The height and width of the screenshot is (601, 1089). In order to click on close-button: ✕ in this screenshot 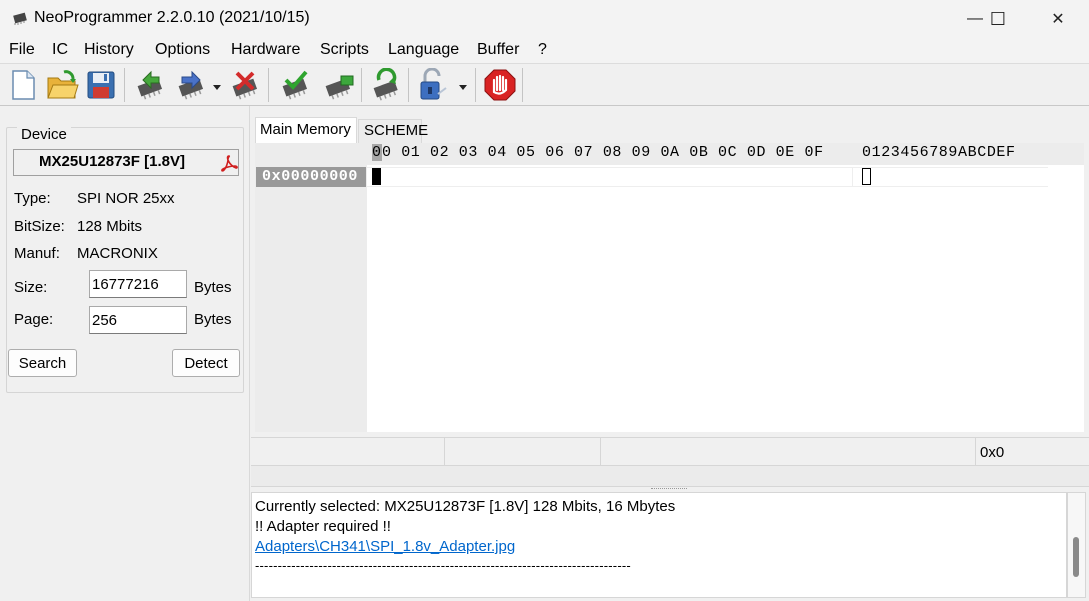, I will do `click(1058, 19)`.